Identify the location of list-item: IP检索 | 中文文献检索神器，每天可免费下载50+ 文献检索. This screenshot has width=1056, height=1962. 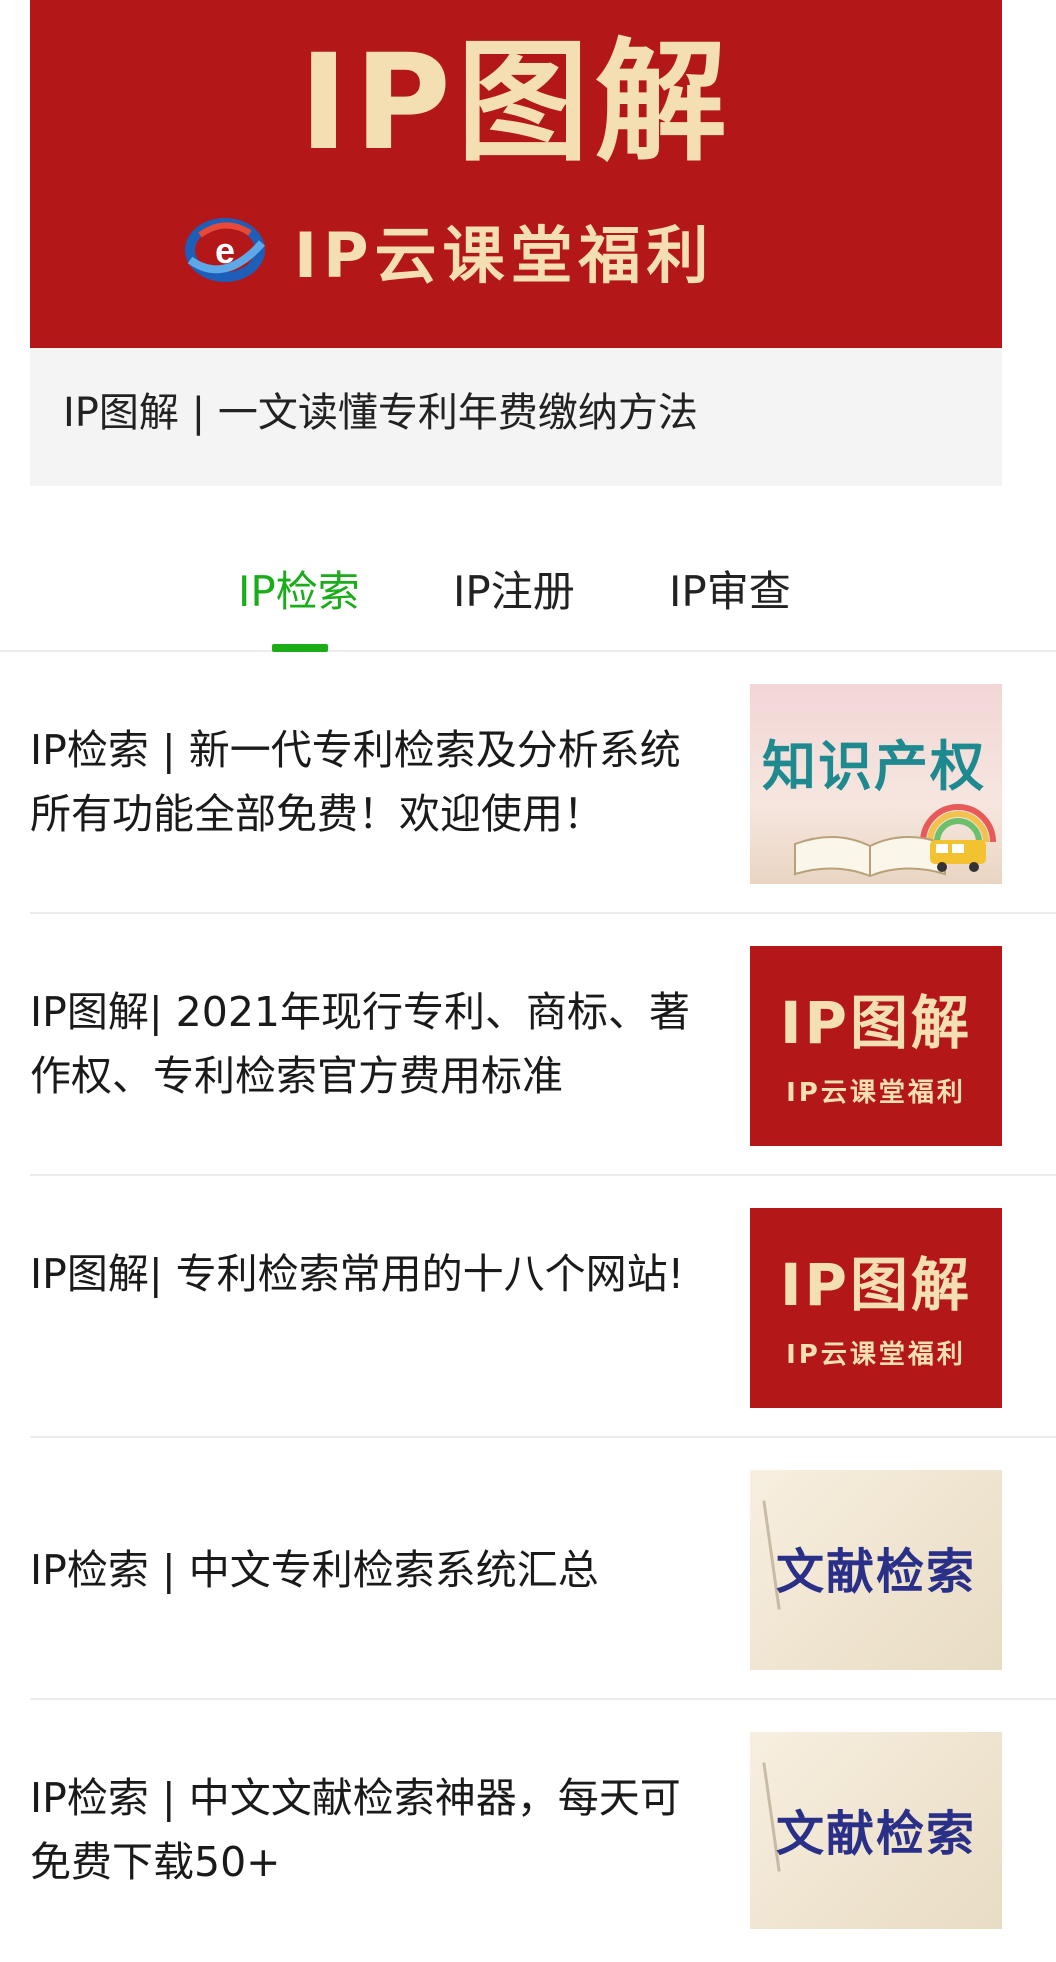
(528, 1831).